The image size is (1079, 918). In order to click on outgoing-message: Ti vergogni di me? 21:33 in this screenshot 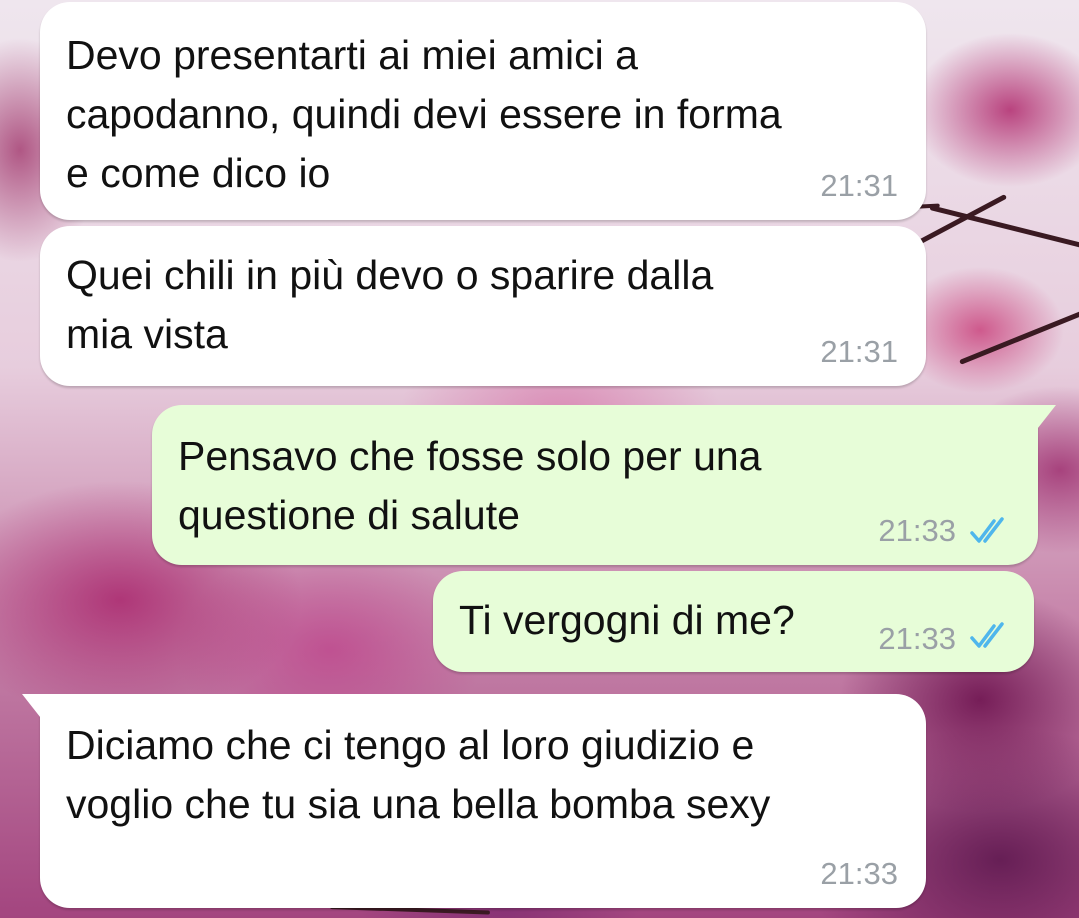, I will do `click(733, 621)`.